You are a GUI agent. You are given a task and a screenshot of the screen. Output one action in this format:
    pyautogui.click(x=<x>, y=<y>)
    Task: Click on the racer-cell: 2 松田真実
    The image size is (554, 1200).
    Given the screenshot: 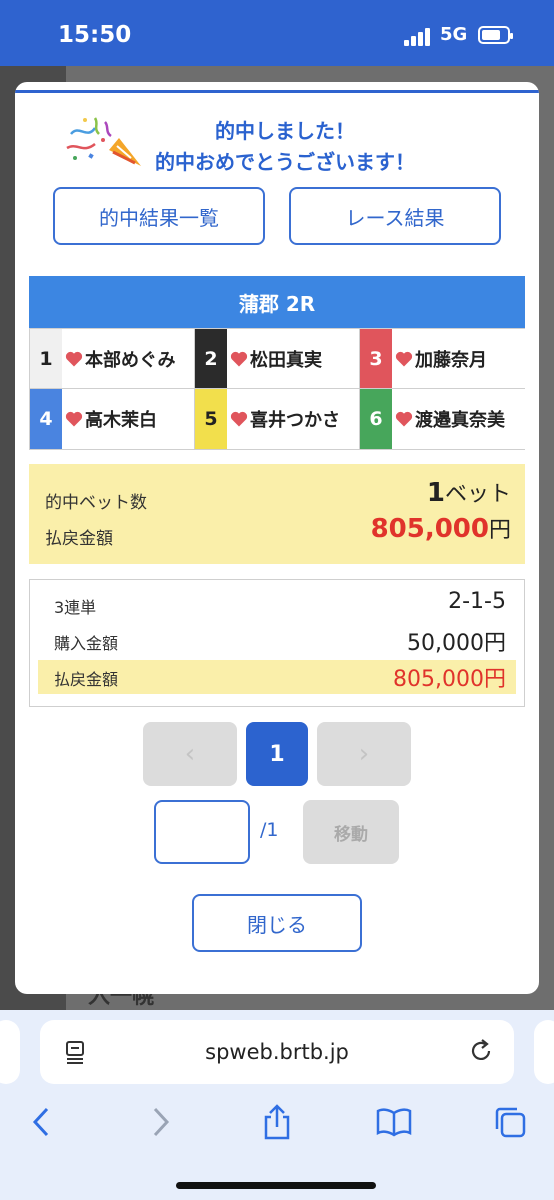 What is the action you would take?
    pyautogui.click(x=277, y=359)
    